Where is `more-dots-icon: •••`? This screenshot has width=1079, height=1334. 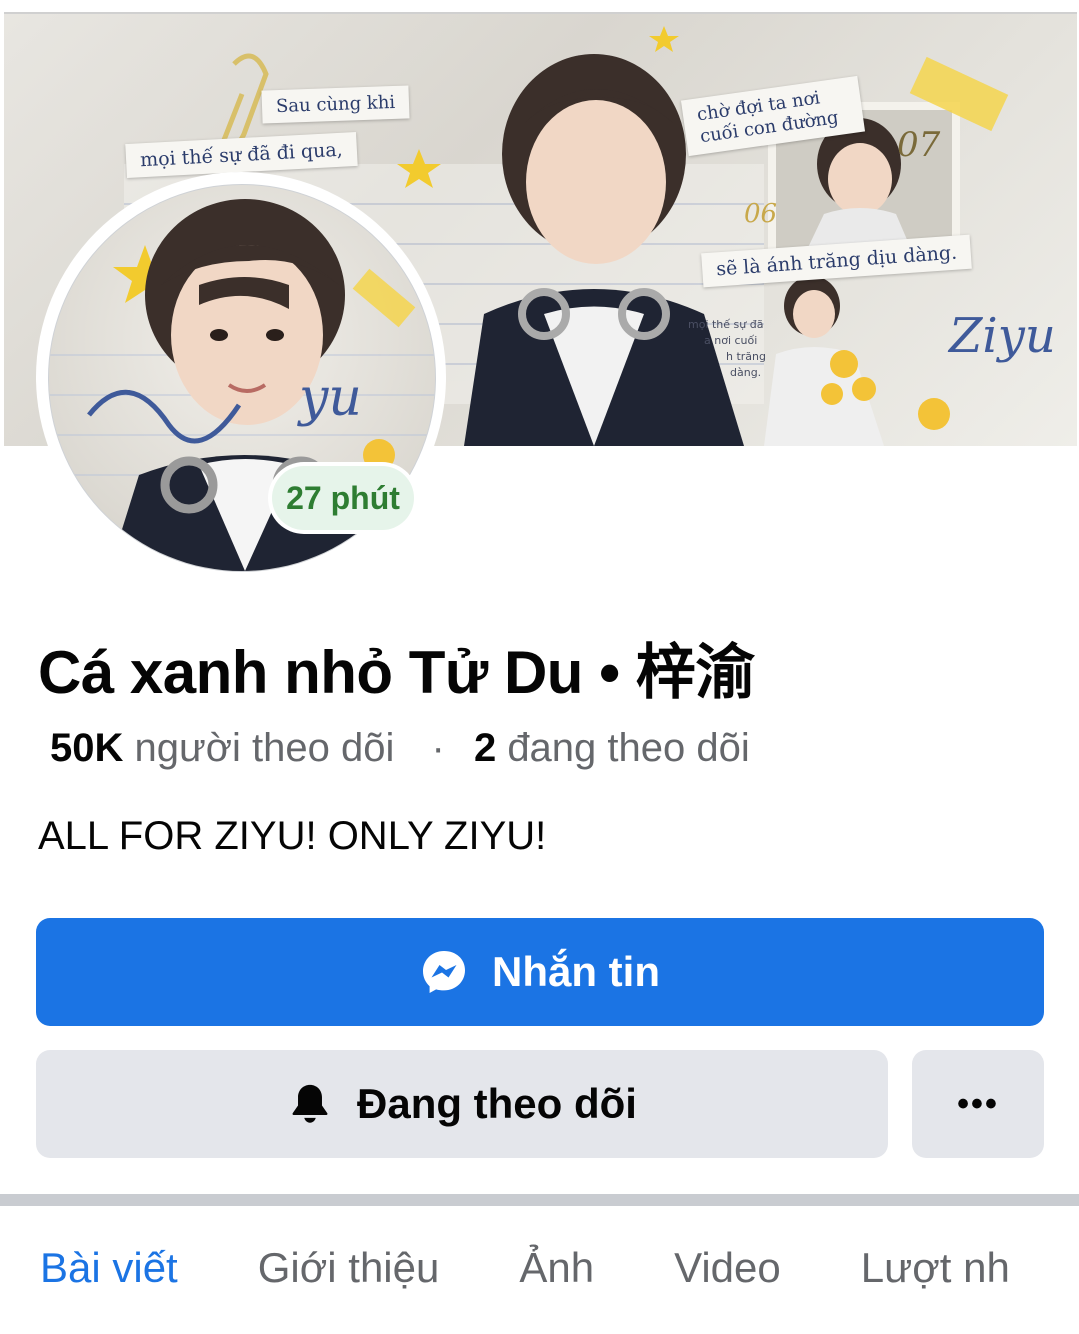 more-dots-icon: ••• is located at coordinates (978, 1103).